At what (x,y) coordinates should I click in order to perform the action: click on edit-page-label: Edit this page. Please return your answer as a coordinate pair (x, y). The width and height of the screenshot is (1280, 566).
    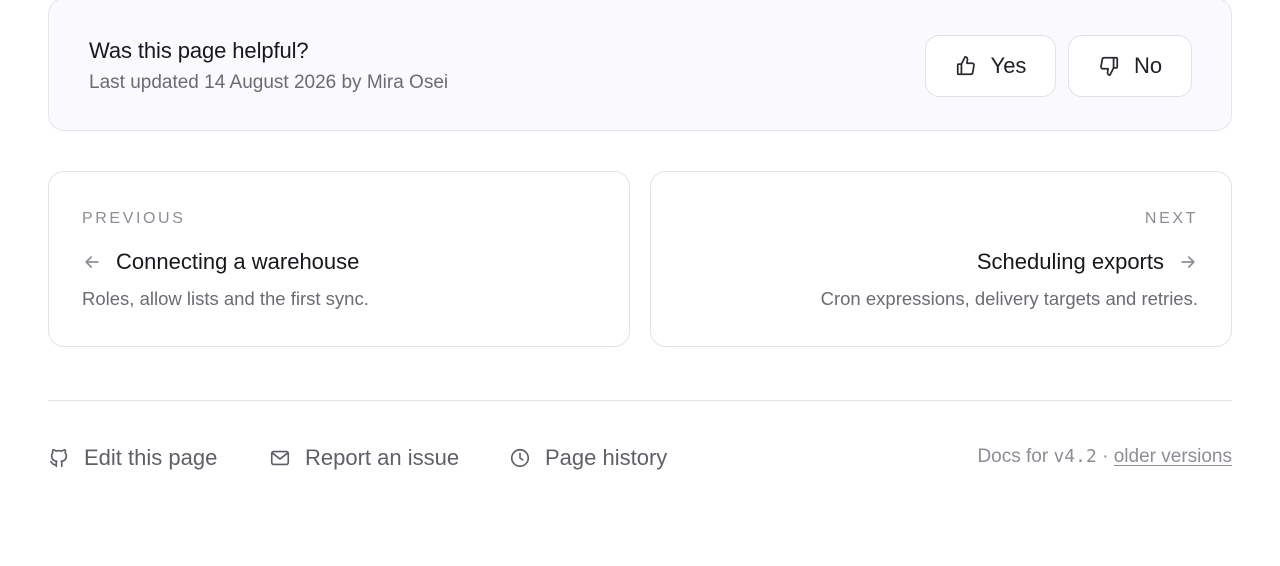
    Looking at the image, I should click on (151, 457).